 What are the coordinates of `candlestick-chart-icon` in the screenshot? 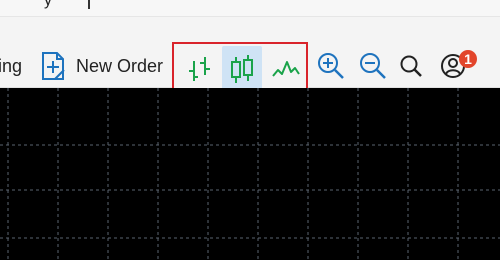 It's located at (242, 69).